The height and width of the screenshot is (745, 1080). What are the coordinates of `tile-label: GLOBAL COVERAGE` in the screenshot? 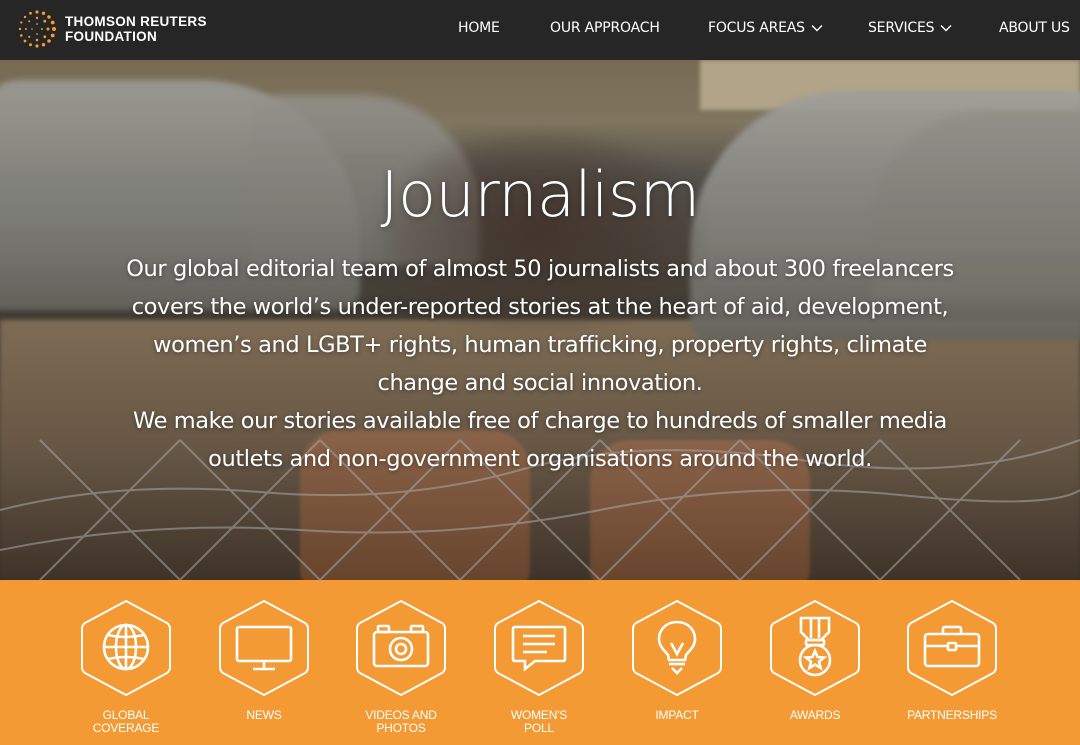 It's located at (126, 721).